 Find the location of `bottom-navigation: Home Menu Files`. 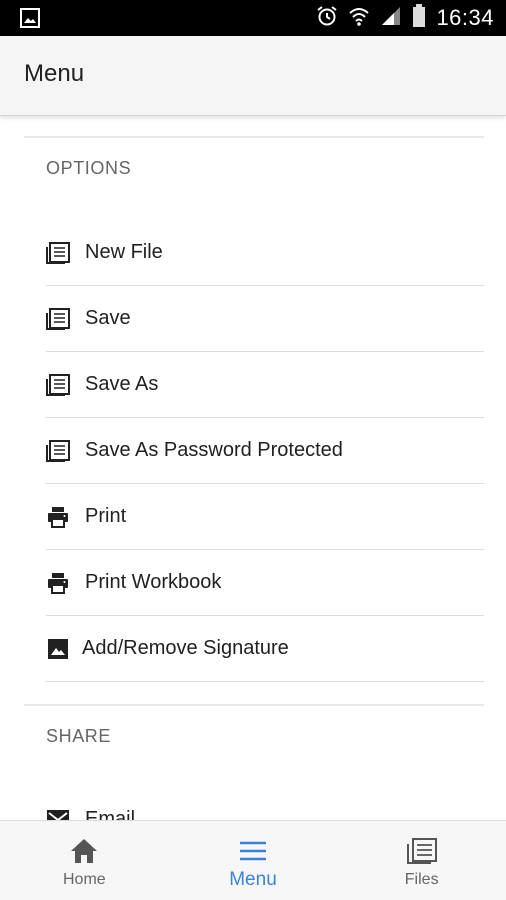

bottom-navigation: Home Menu Files is located at coordinates (253, 860).